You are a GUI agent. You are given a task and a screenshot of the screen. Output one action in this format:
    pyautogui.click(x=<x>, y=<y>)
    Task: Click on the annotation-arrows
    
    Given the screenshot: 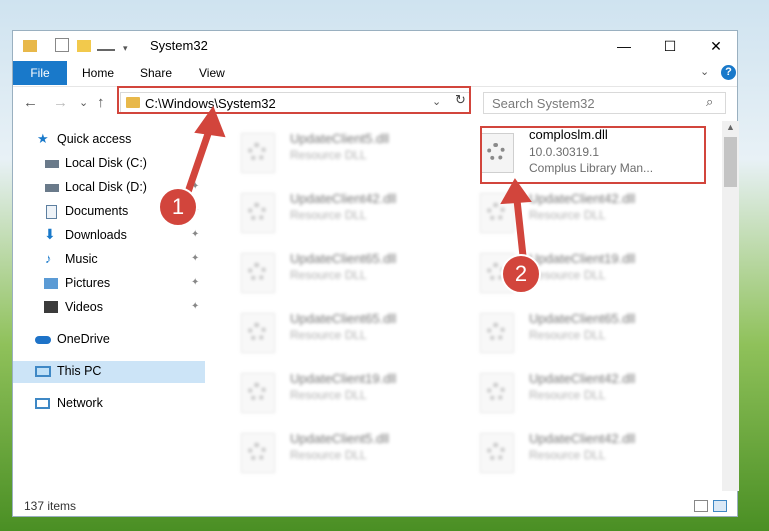 What is the action you would take?
    pyautogui.click(x=358, y=182)
    